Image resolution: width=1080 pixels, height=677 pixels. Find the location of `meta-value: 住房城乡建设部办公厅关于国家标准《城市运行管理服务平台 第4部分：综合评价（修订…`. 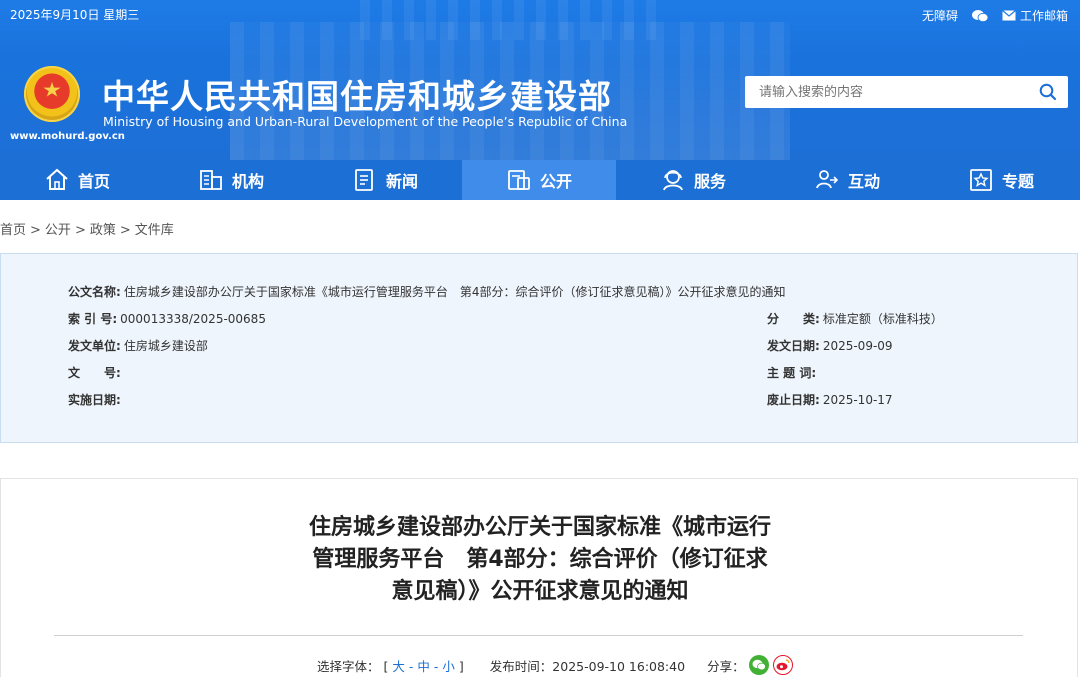

meta-value: 住房城乡建设部办公厅关于国家标准《城市运行管理服务平台 第4部分：综合评价（修订… is located at coordinates (454, 292).